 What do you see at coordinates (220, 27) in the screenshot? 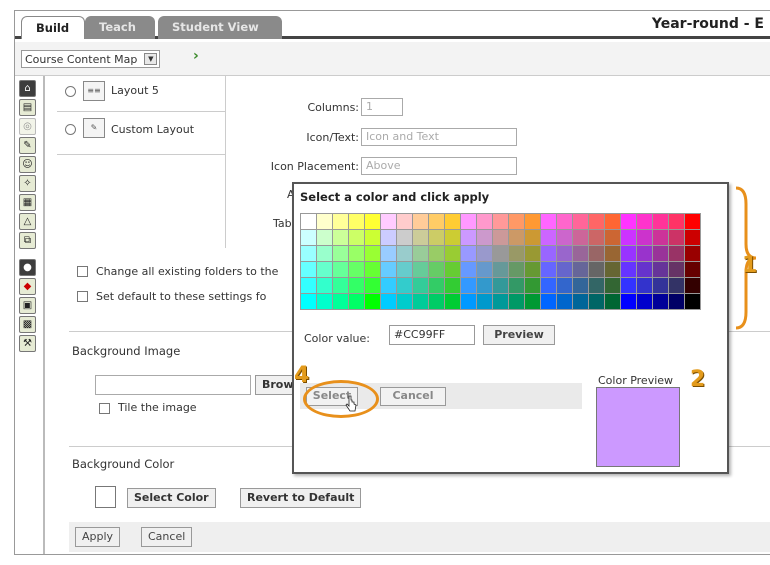
I see `tab-student-view: Student View` at bounding box center [220, 27].